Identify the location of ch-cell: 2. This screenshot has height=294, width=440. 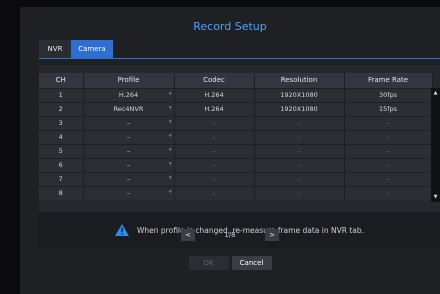
(61, 108).